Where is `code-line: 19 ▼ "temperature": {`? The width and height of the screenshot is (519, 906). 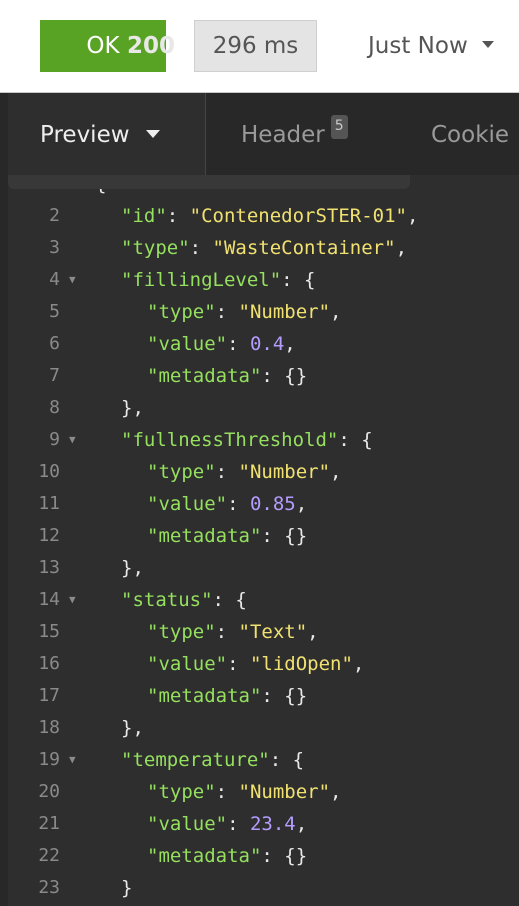
code-line: 19 ▼ "temperature": { is located at coordinates (263, 760).